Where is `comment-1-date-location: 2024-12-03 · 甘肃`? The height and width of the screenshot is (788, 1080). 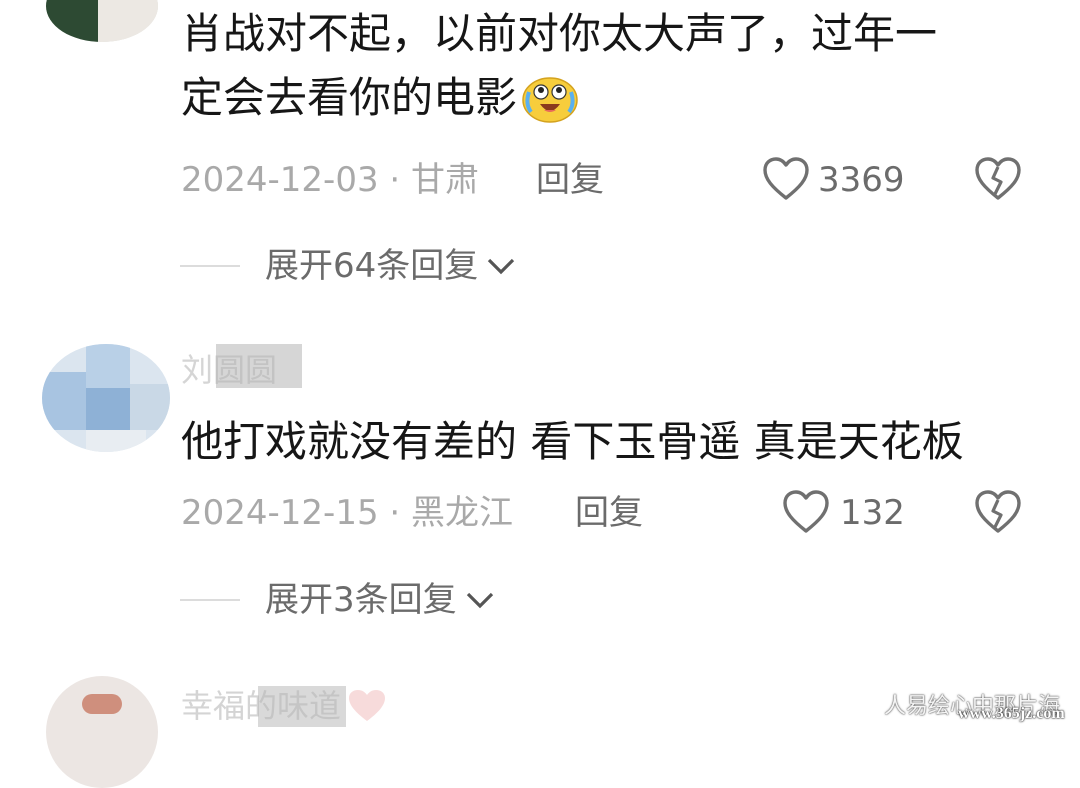
comment-1-date-location: 2024-12-03 · 甘肃 is located at coordinates (330, 180).